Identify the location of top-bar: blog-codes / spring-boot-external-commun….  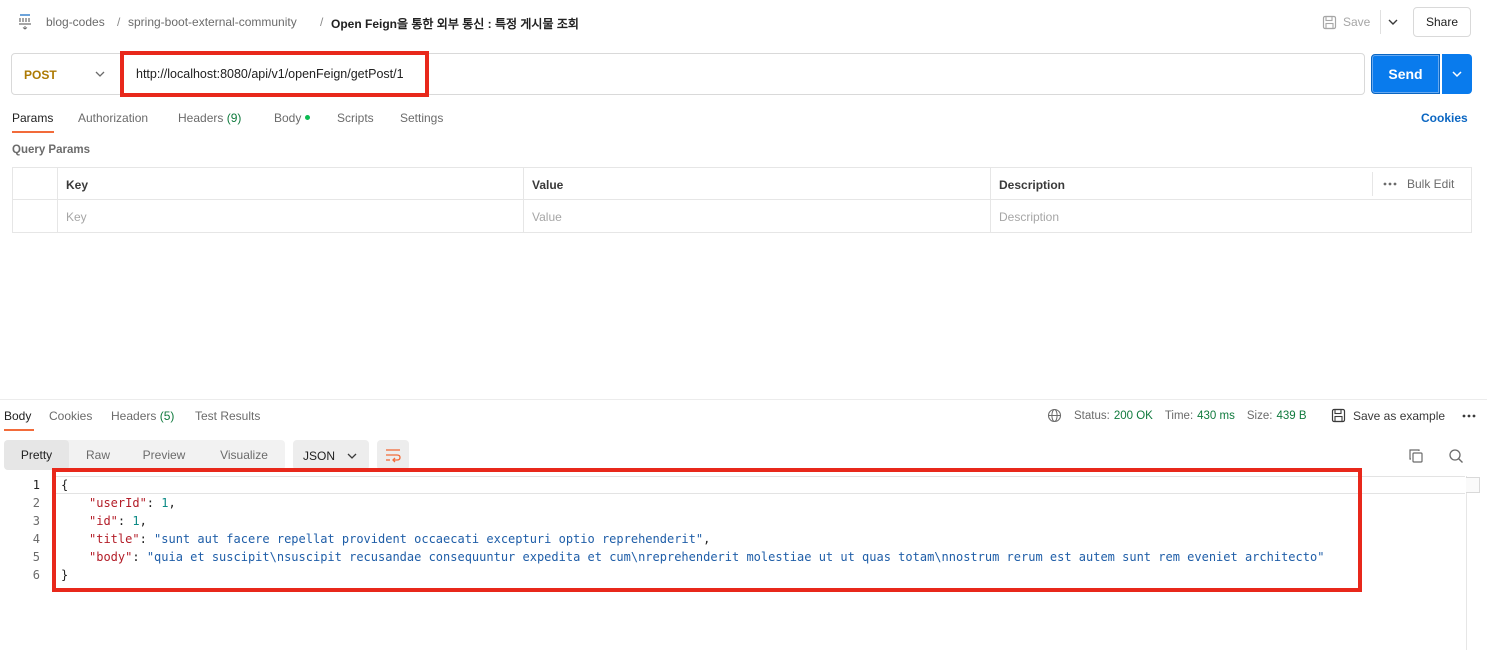
(743, 22).